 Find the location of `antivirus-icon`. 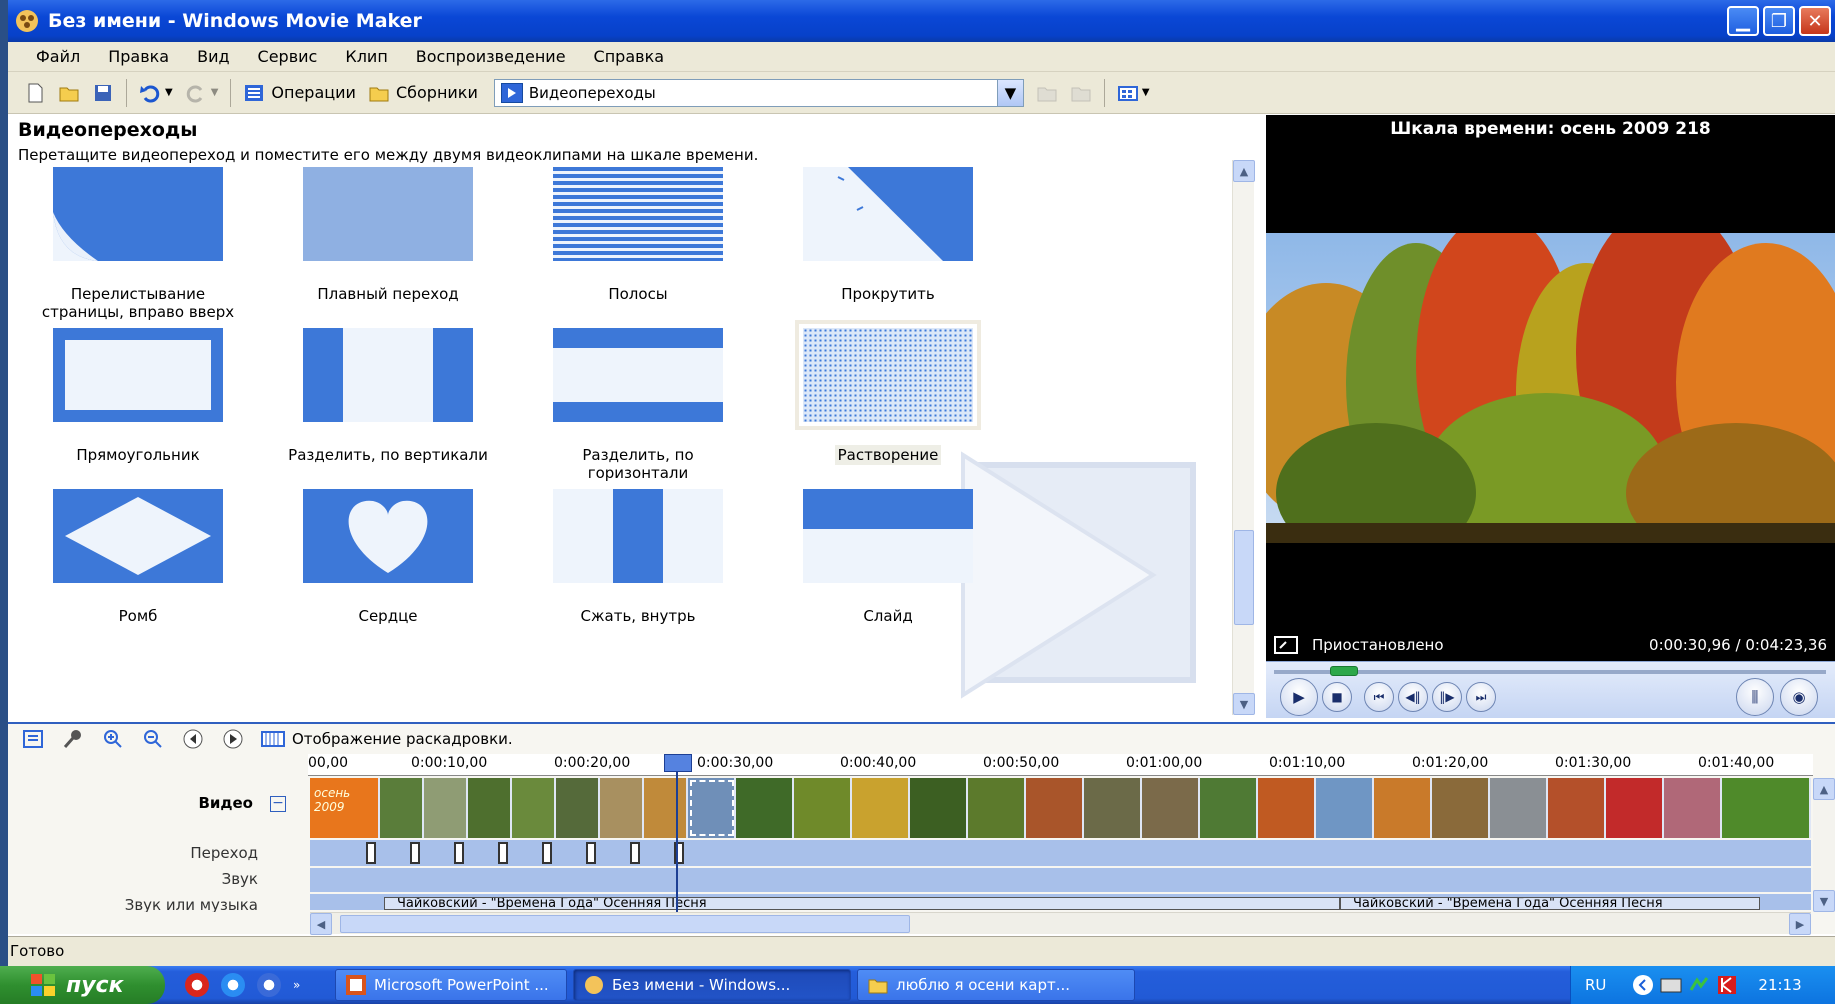

antivirus-icon is located at coordinates (1727, 985).